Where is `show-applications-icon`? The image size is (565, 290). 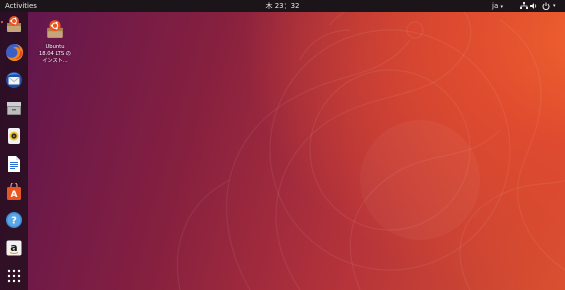 show-applications-icon is located at coordinates (14, 276).